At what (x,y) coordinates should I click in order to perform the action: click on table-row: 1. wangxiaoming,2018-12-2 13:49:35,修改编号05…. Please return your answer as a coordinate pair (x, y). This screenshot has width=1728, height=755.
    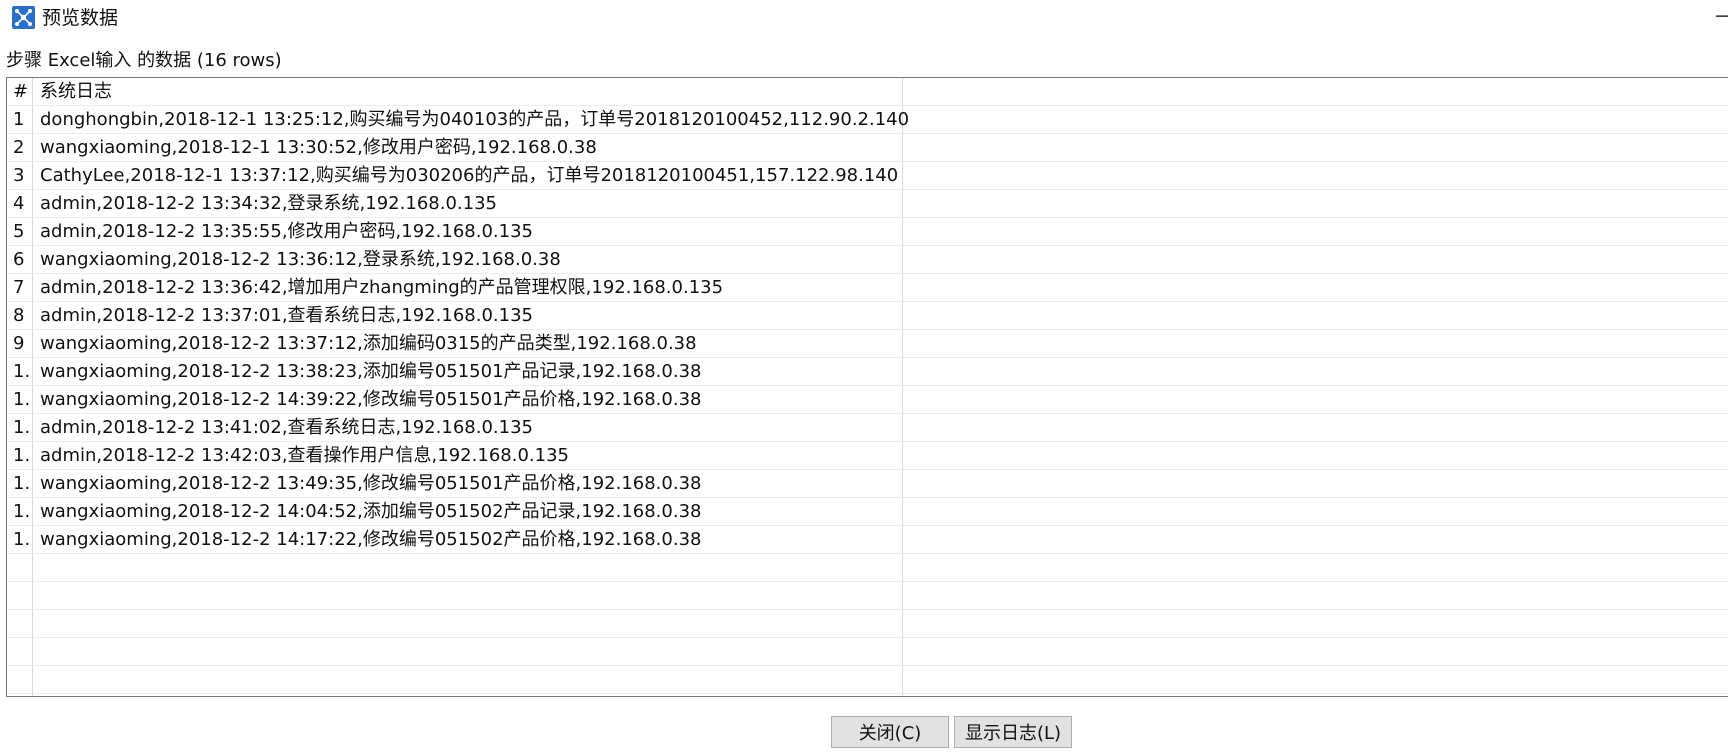
    Looking at the image, I should click on (867, 484).